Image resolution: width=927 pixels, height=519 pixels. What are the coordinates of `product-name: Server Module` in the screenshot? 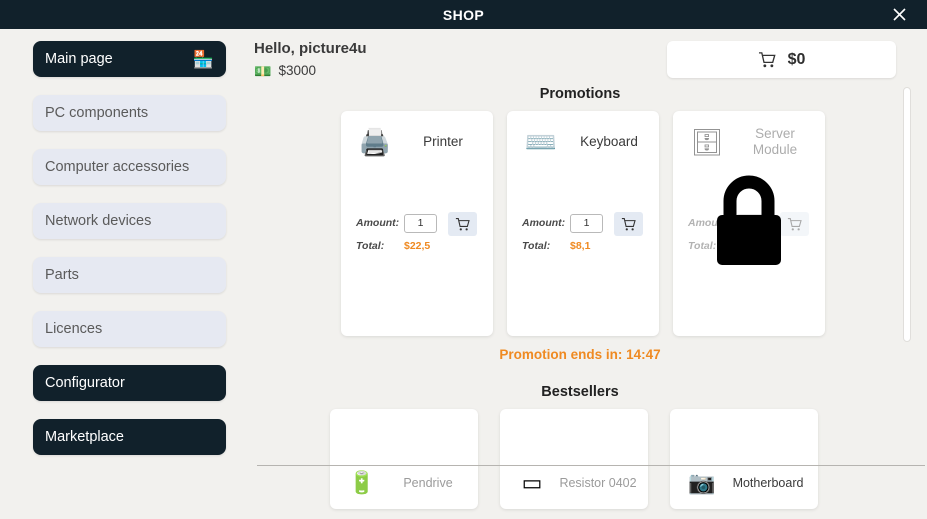 It's located at (775, 141).